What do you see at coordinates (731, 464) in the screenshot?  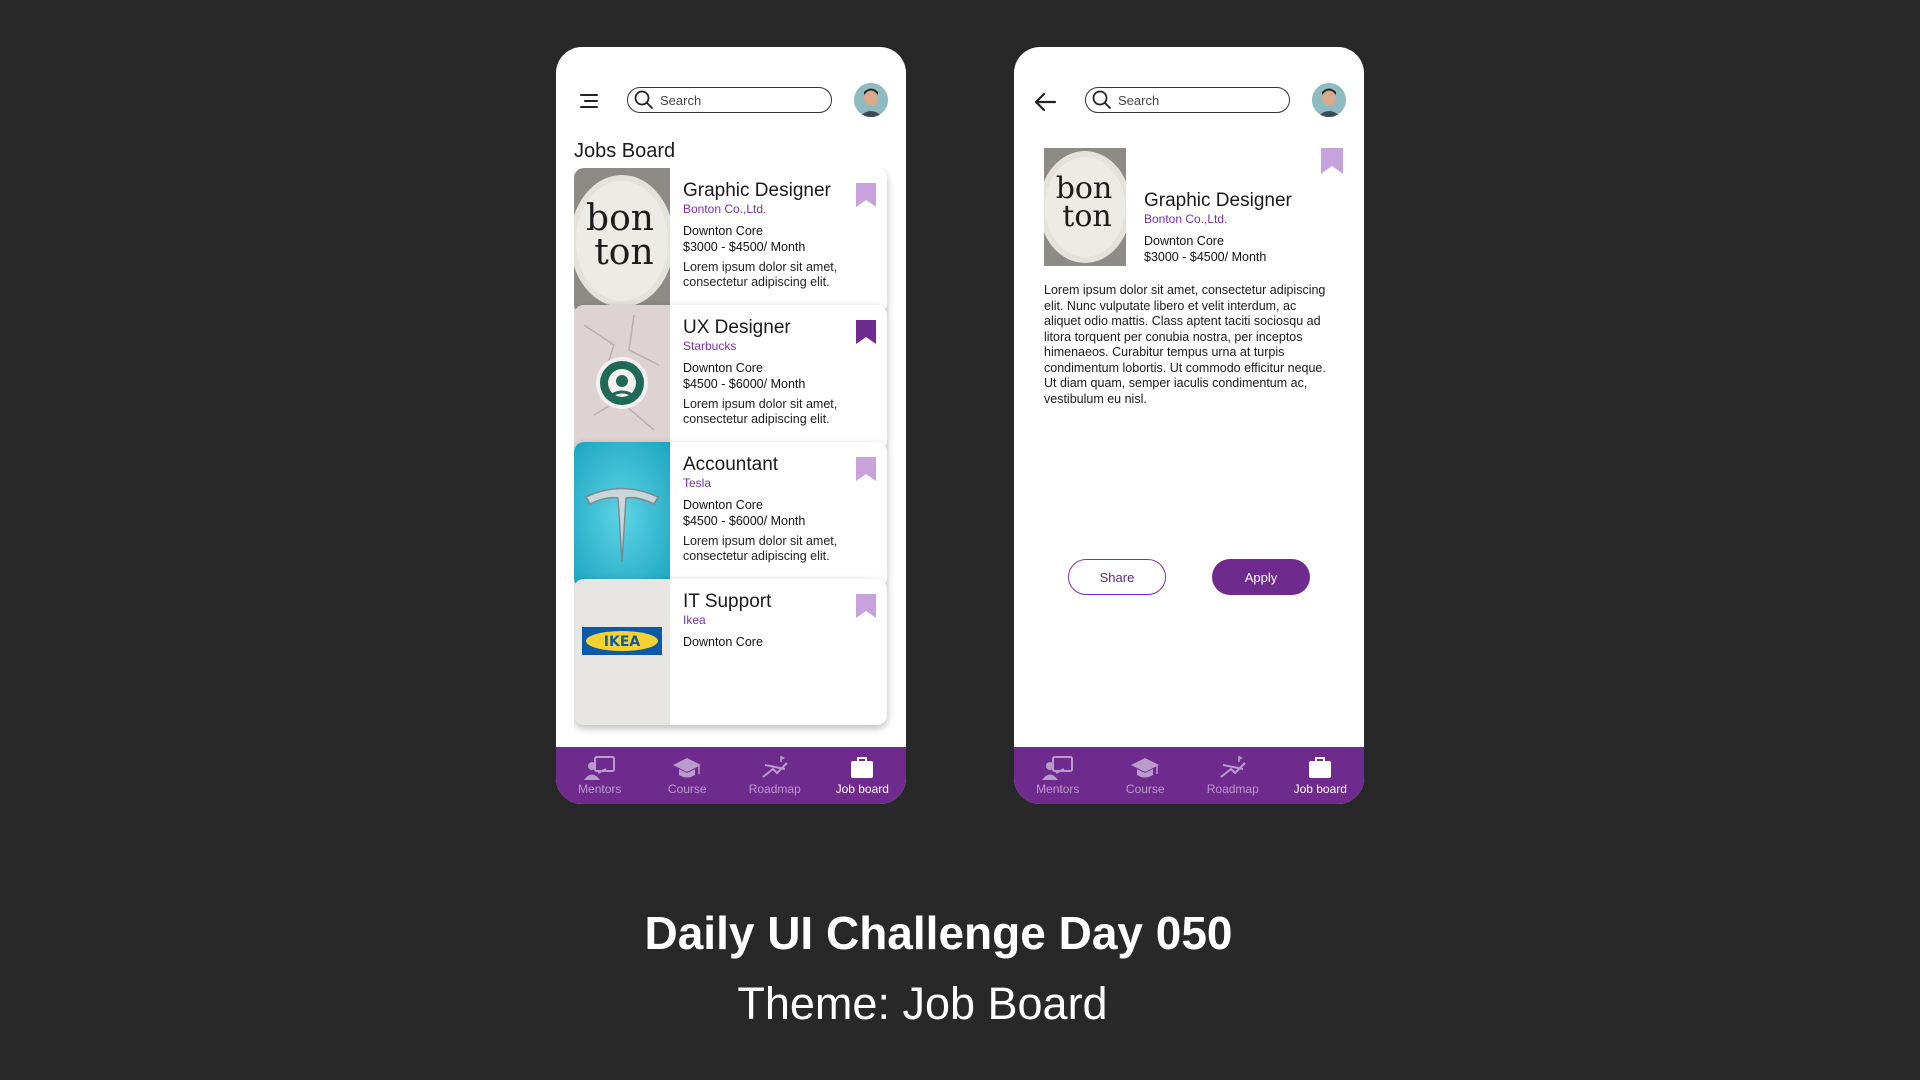 I see `job-title: Accountant` at bounding box center [731, 464].